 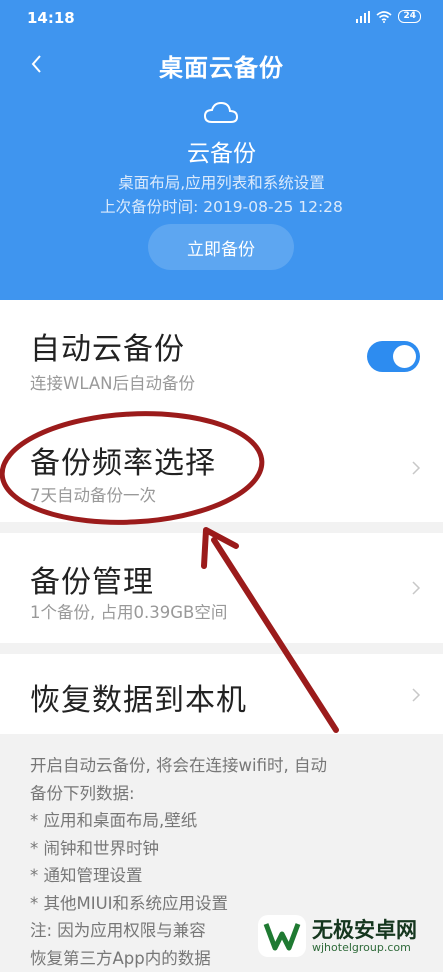 What do you see at coordinates (225, 794) in the screenshot?
I see `note-line: 备份下列数据:` at bounding box center [225, 794].